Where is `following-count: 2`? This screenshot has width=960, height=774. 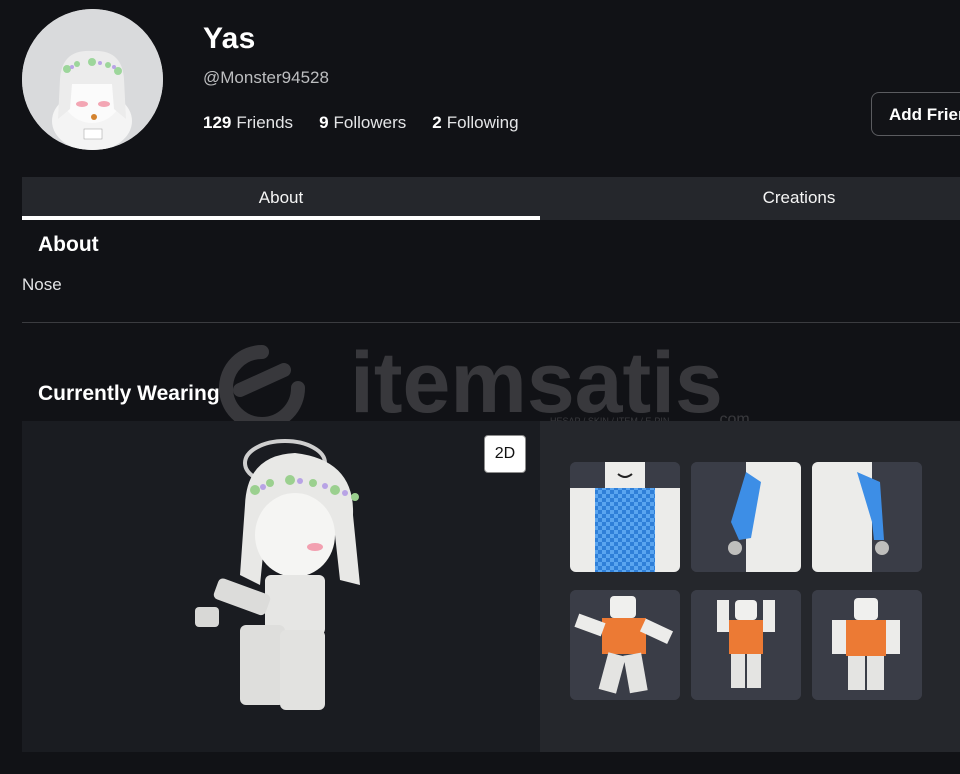
following-count: 2 is located at coordinates (437, 122).